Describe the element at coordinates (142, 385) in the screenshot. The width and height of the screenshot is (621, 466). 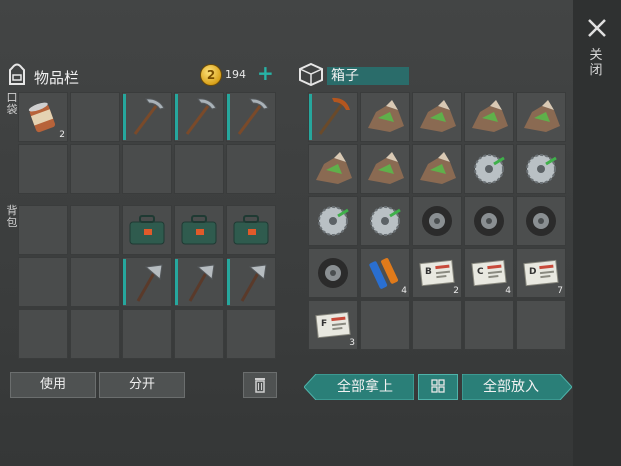
I see `split-button: 分开` at that location.